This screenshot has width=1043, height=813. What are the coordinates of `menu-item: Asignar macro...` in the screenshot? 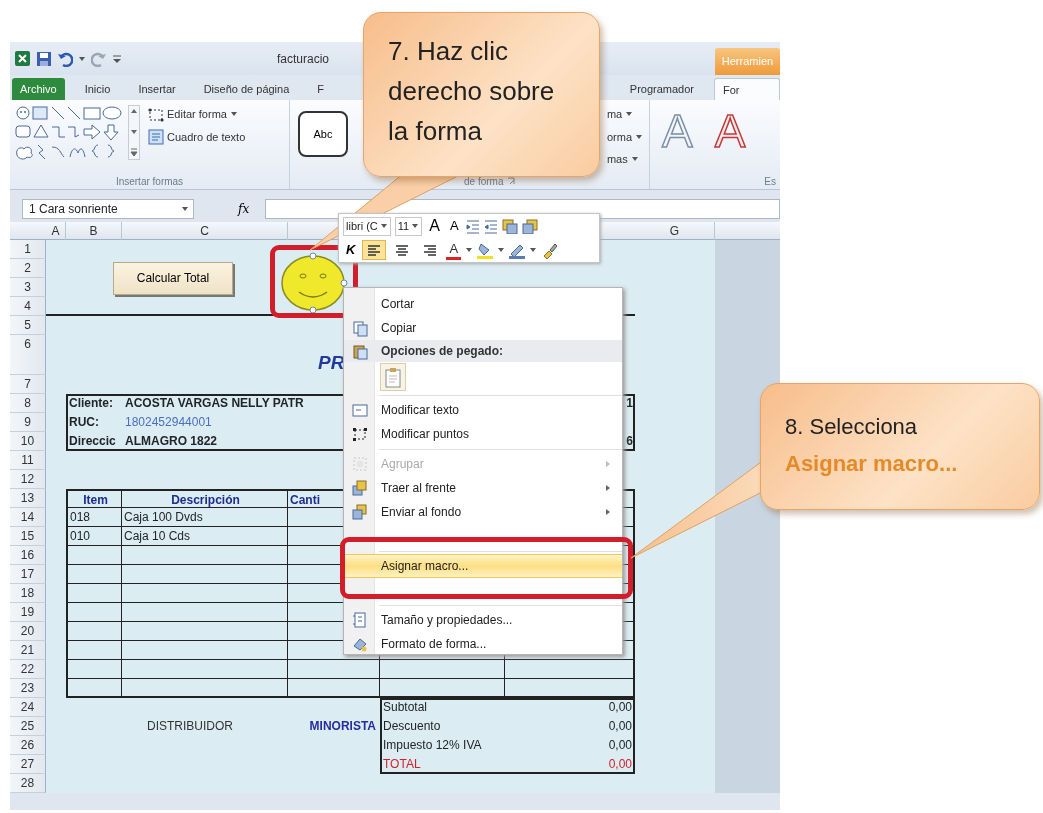 It's located at (483, 566).